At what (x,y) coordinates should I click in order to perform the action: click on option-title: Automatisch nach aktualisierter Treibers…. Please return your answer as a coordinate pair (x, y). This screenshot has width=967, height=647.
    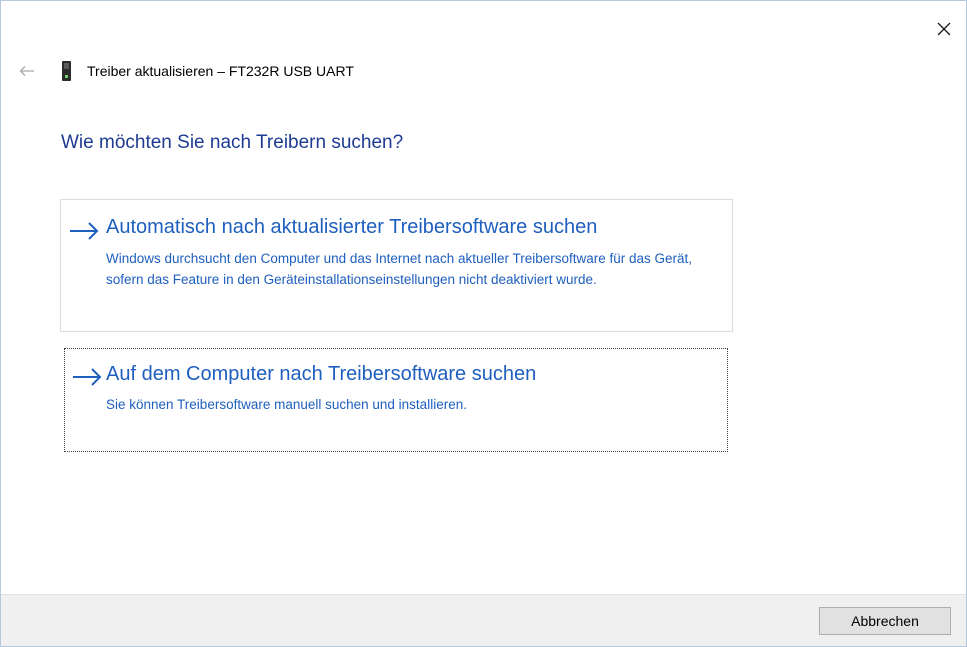
    Looking at the image, I should click on (352, 227).